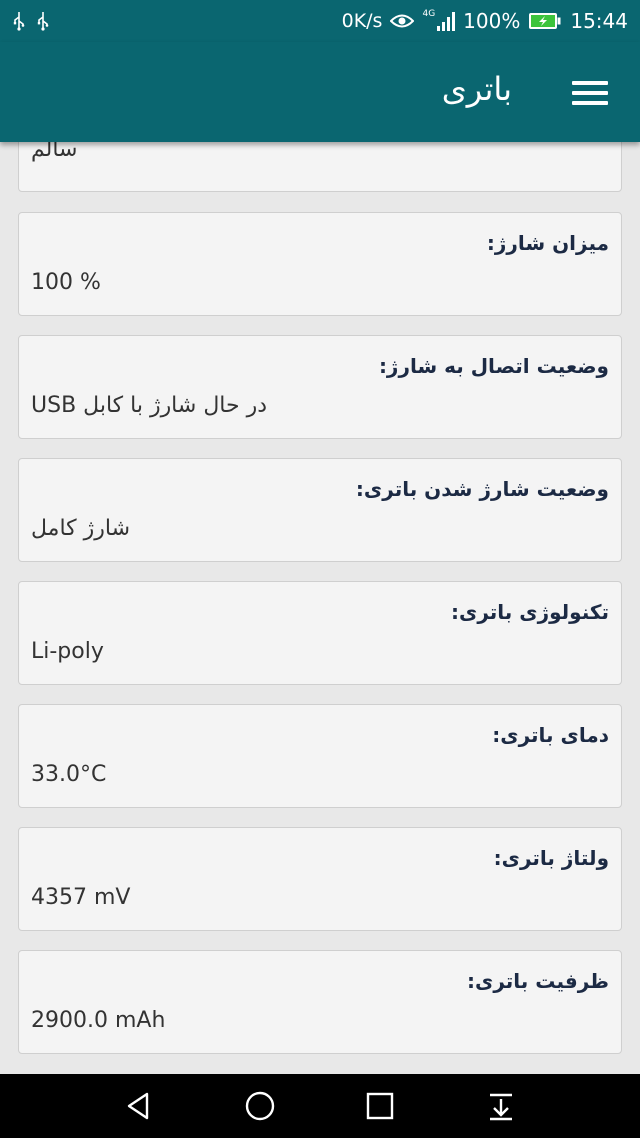 The image size is (640, 1138). Describe the element at coordinates (149, 405) in the screenshot. I see `charger-connection-value: در حال شارژ با کابل USB` at that location.